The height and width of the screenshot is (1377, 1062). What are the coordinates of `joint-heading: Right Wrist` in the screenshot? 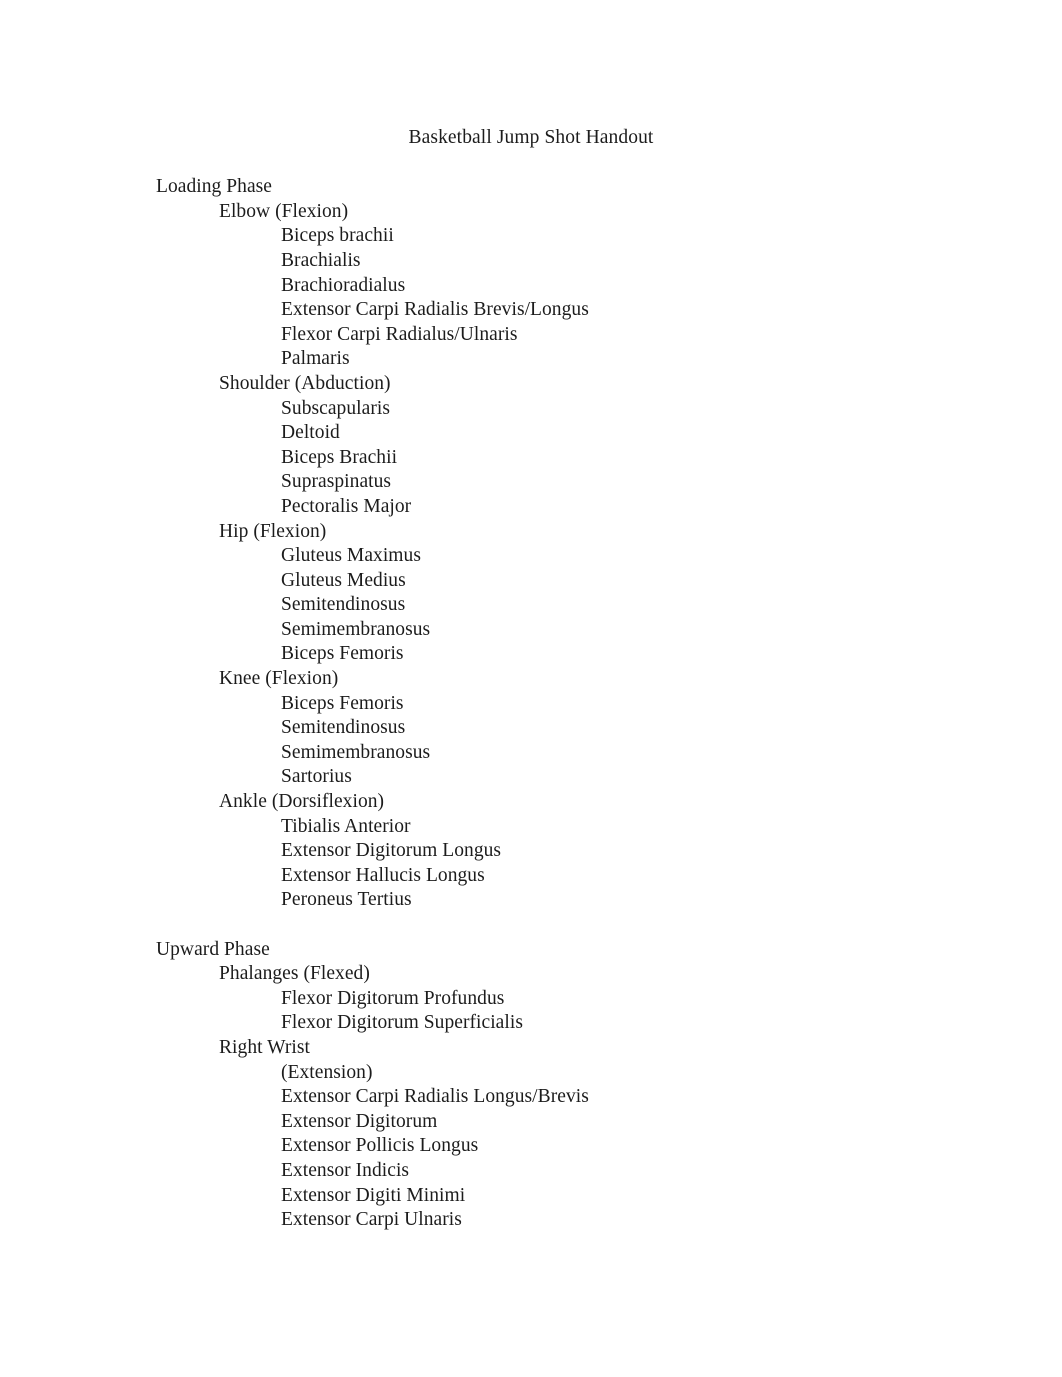 It's located at (264, 1047).